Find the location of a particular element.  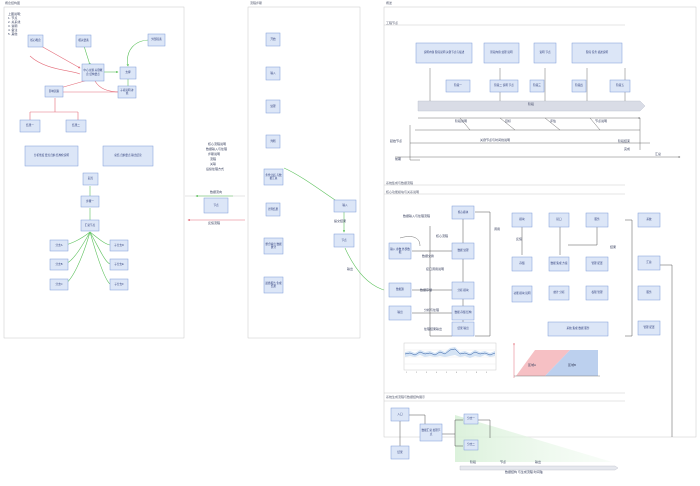

node-label-r1: 模块 is located at coordinates (522, 220).